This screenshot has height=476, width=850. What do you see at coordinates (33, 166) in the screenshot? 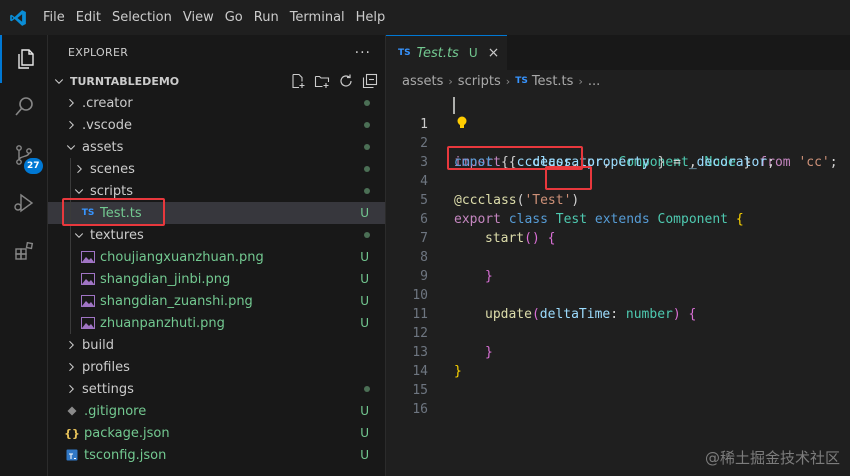
I see `scm-badge: 27` at bounding box center [33, 166].